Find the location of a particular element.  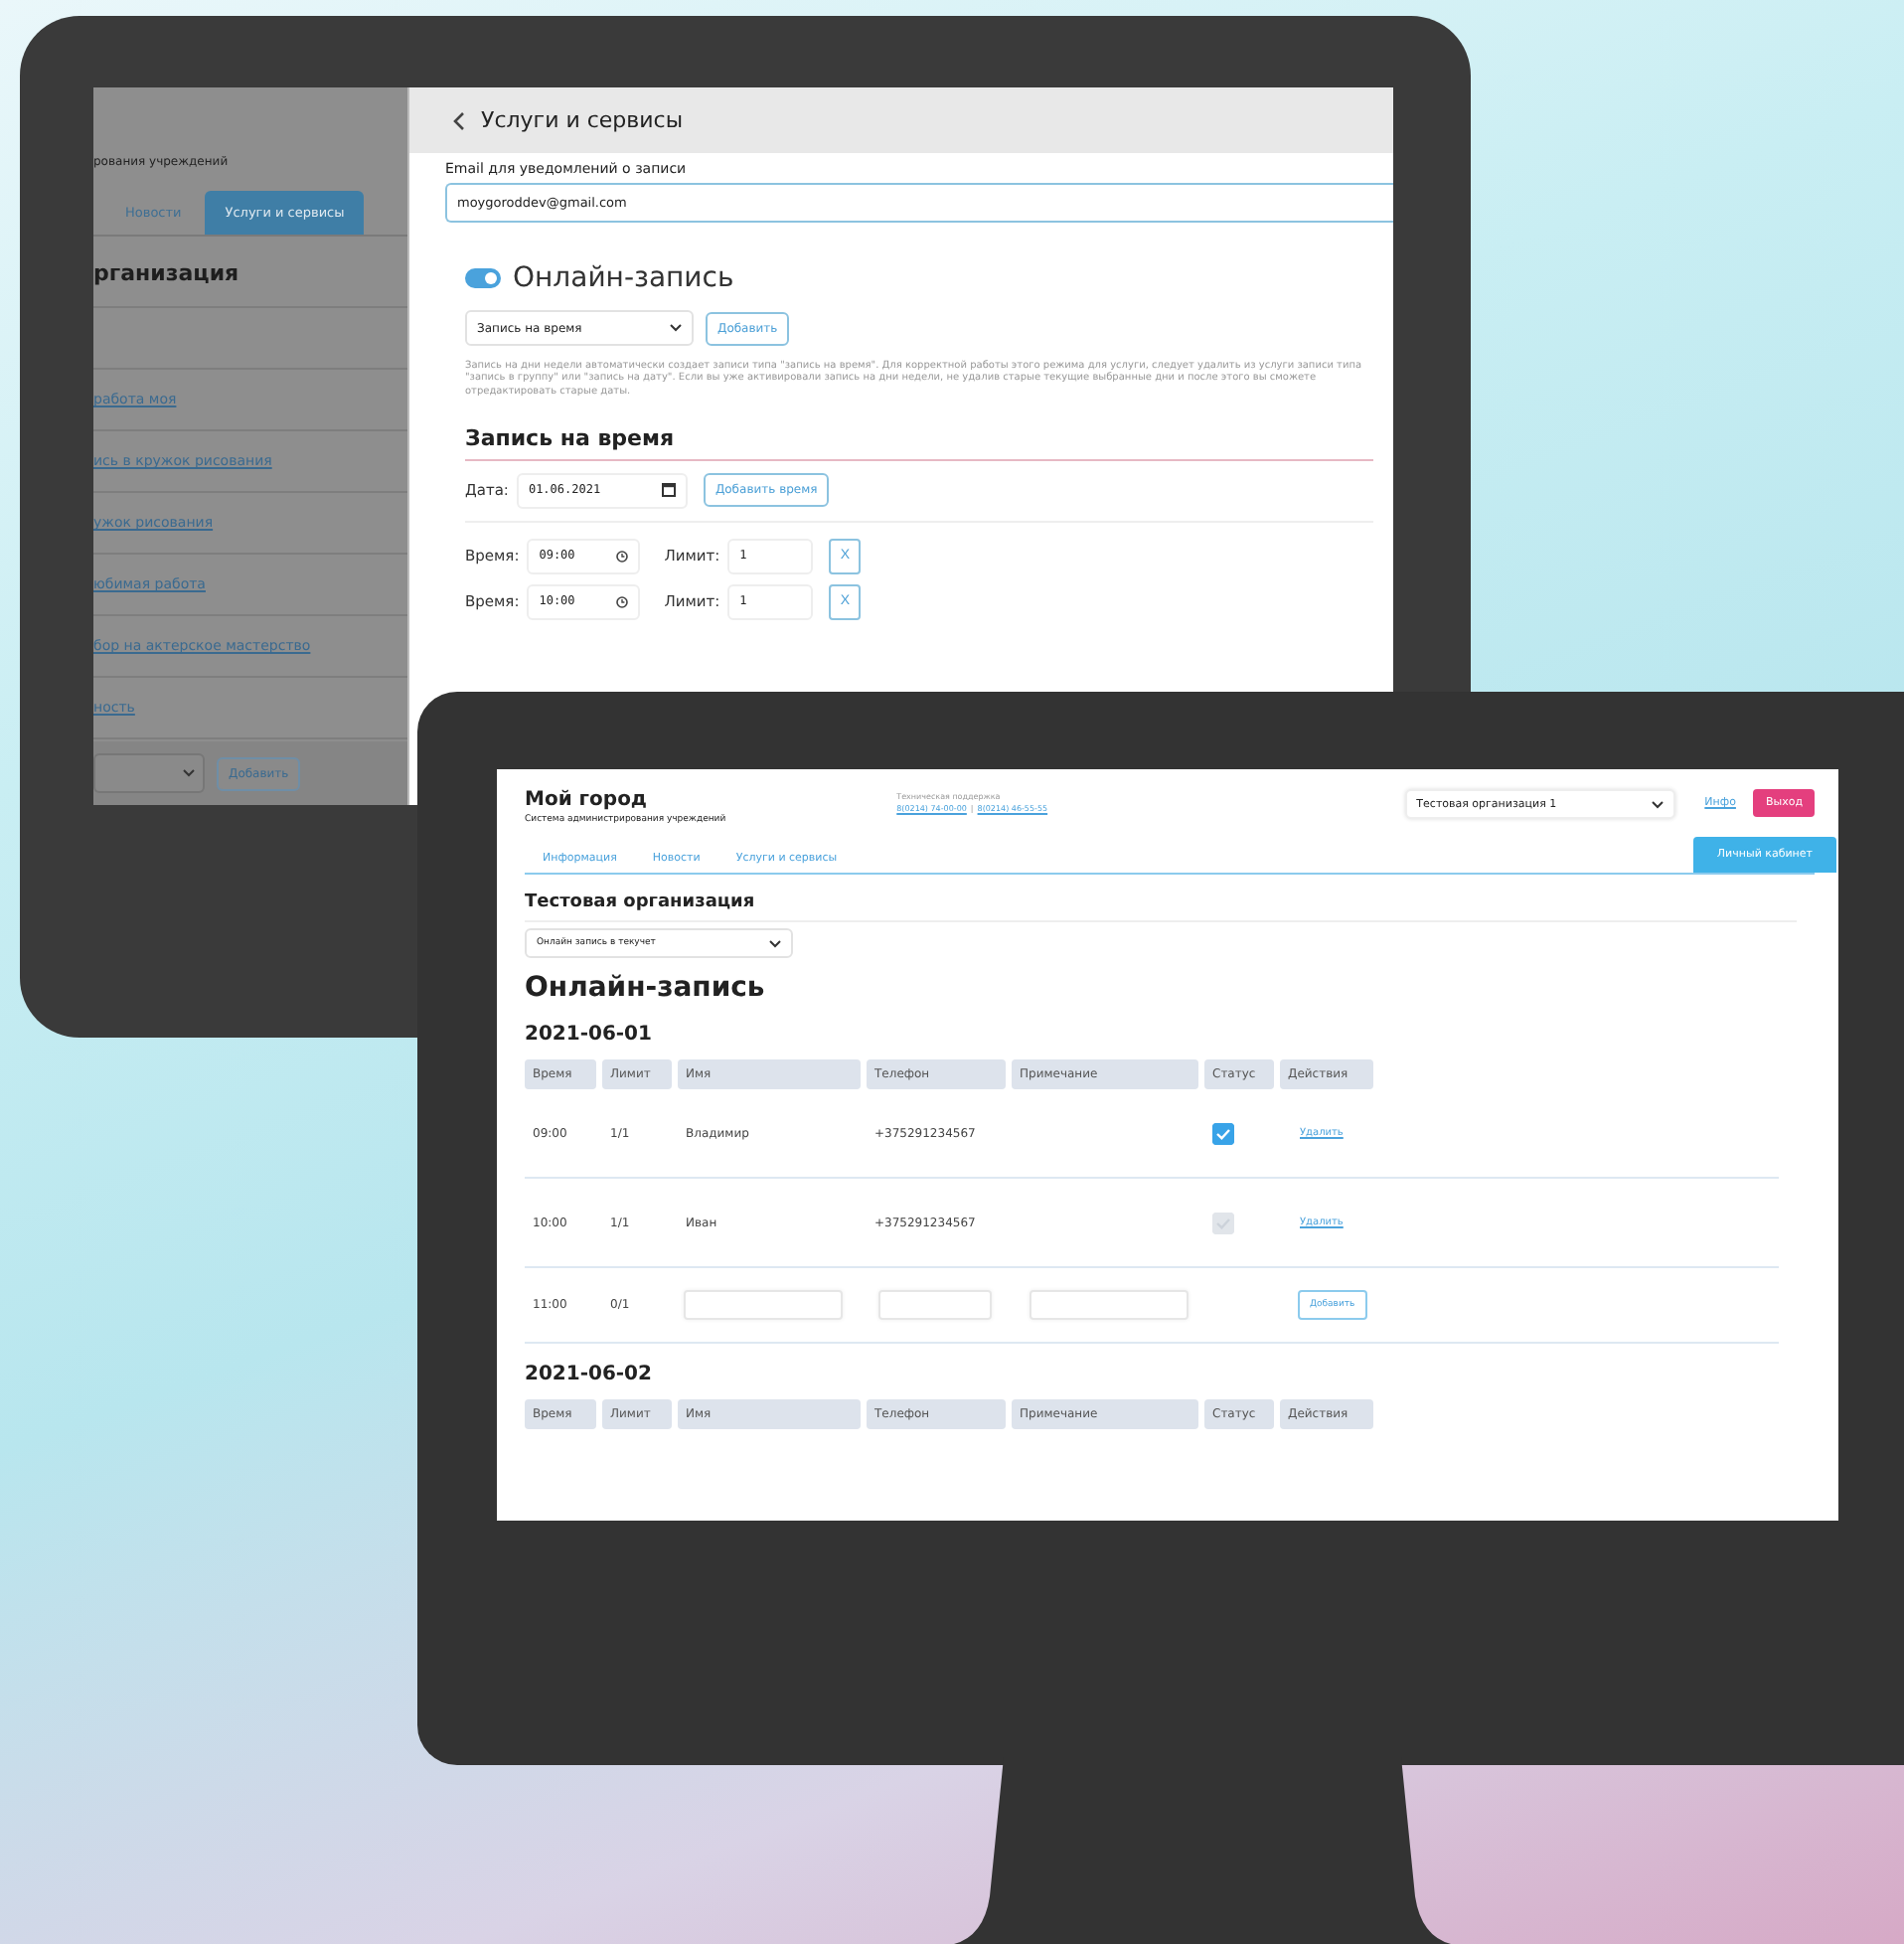

status-checkbox is located at coordinates (1223, 1133).